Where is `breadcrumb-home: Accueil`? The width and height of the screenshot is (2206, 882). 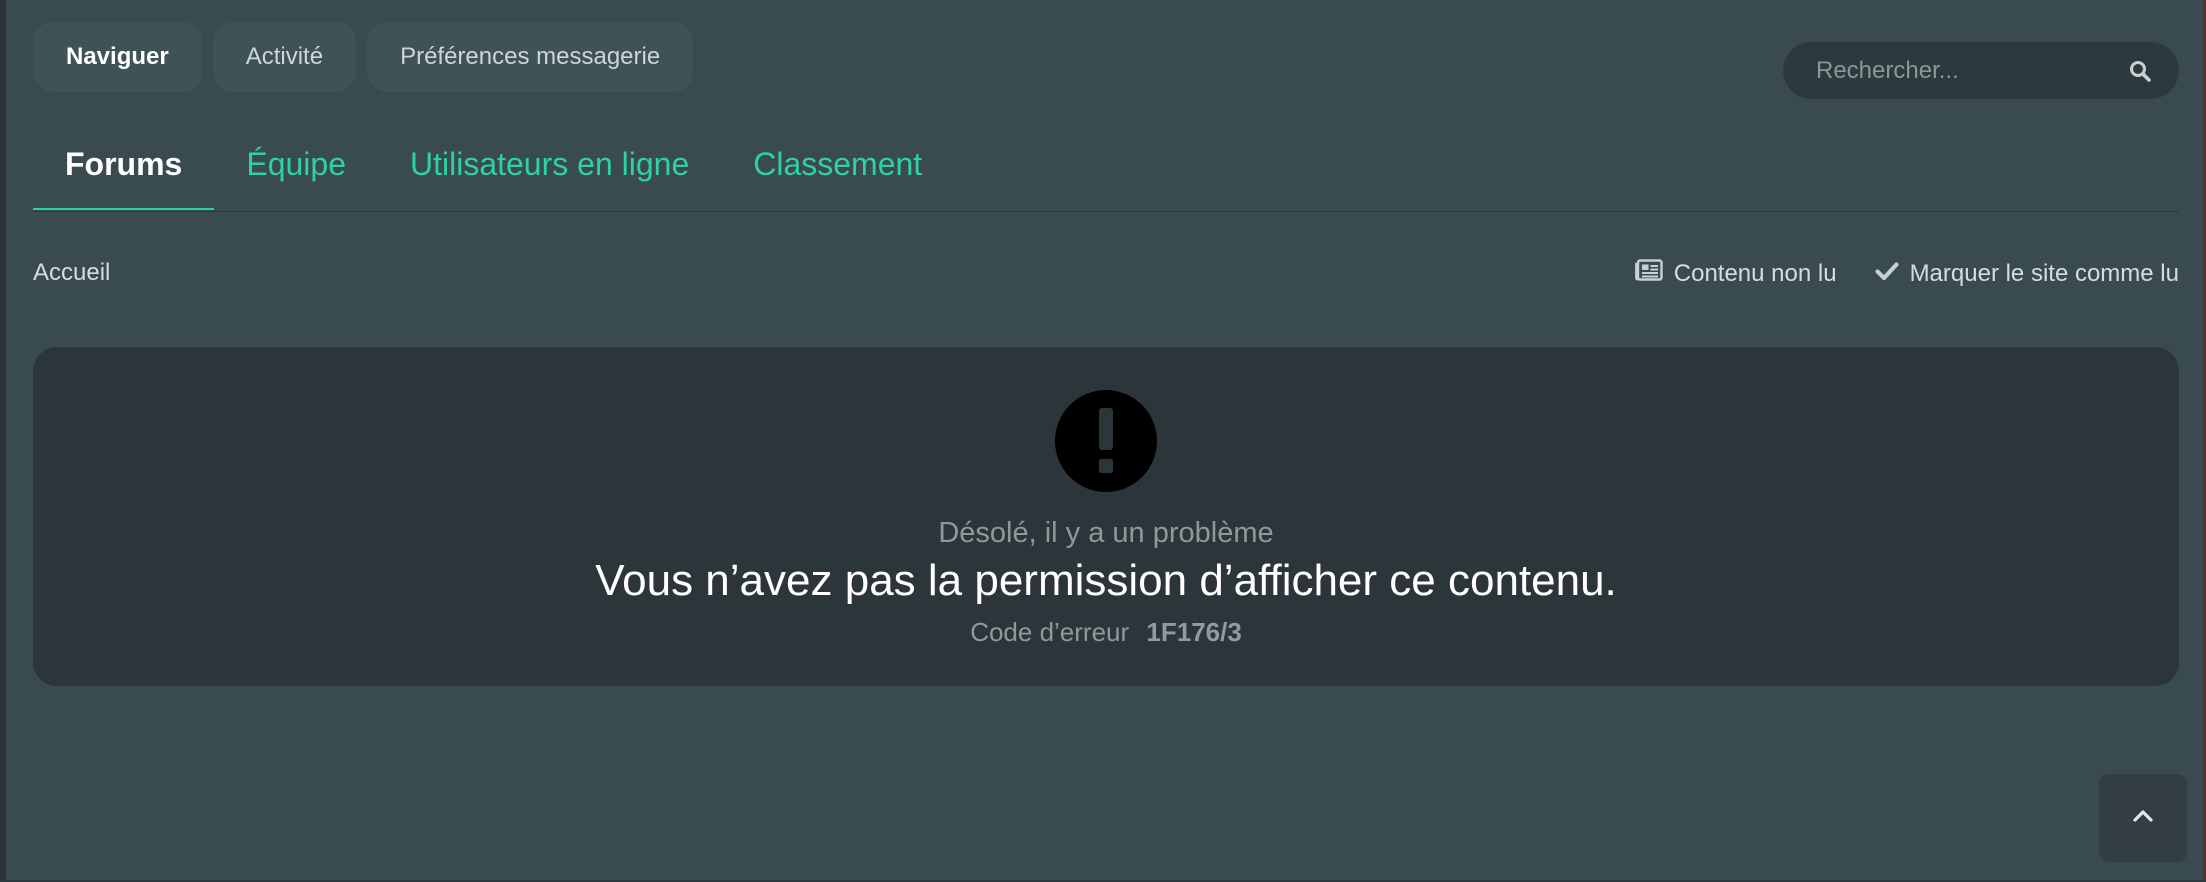 breadcrumb-home: Accueil is located at coordinates (71, 272).